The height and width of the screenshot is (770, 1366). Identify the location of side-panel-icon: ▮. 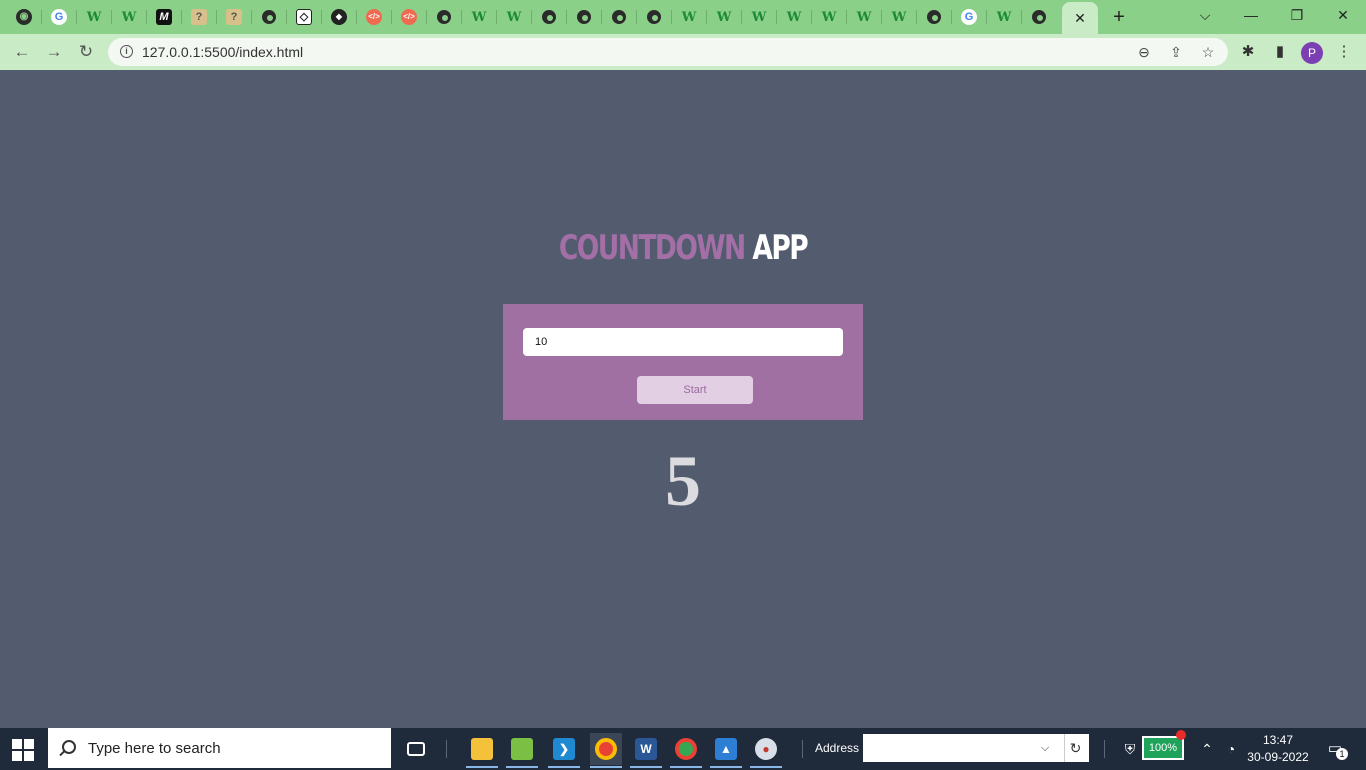
(1280, 52).